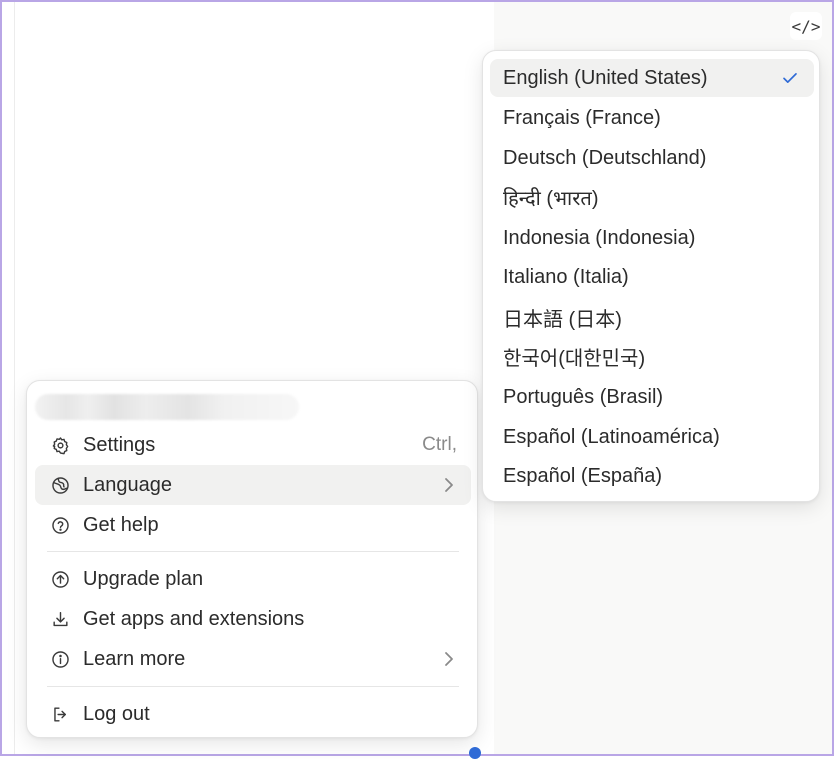  I want to click on menu-item-label: Log out, so click(116, 713).